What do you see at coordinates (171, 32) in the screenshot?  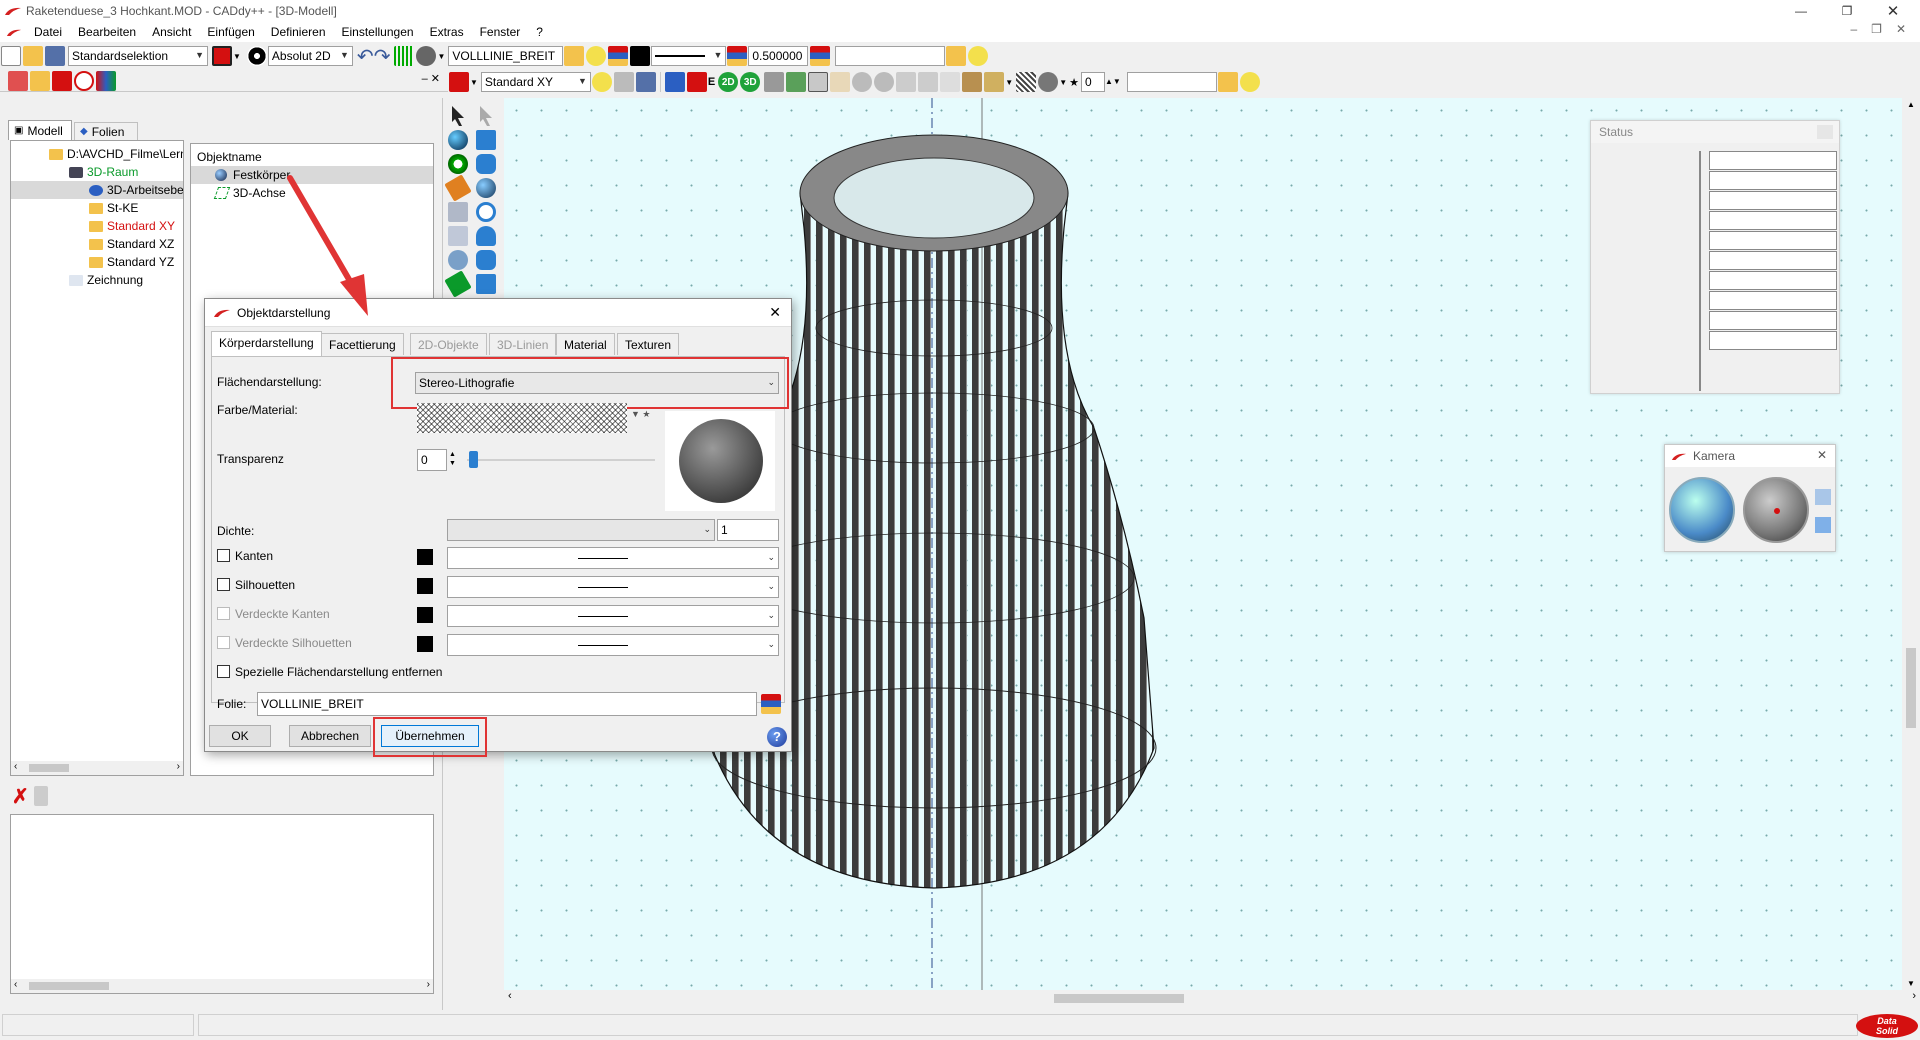 I see `menu-ansicht: Ansicht` at bounding box center [171, 32].